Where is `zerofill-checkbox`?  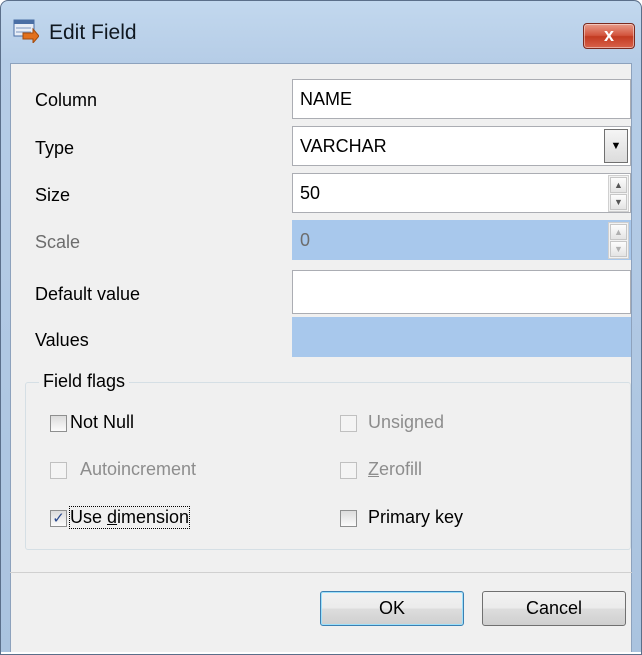 zerofill-checkbox is located at coordinates (348, 470).